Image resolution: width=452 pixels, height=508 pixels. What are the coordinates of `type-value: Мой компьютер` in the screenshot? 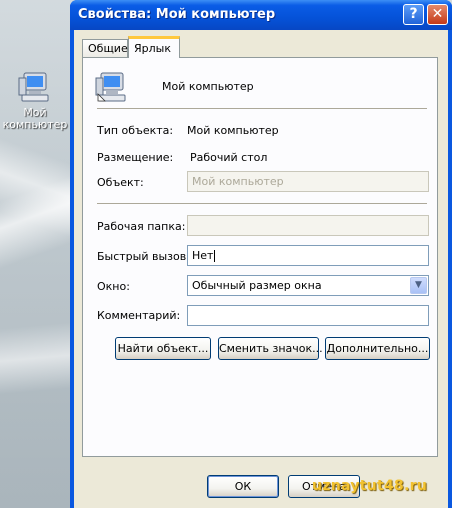 It's located at (233, 130).